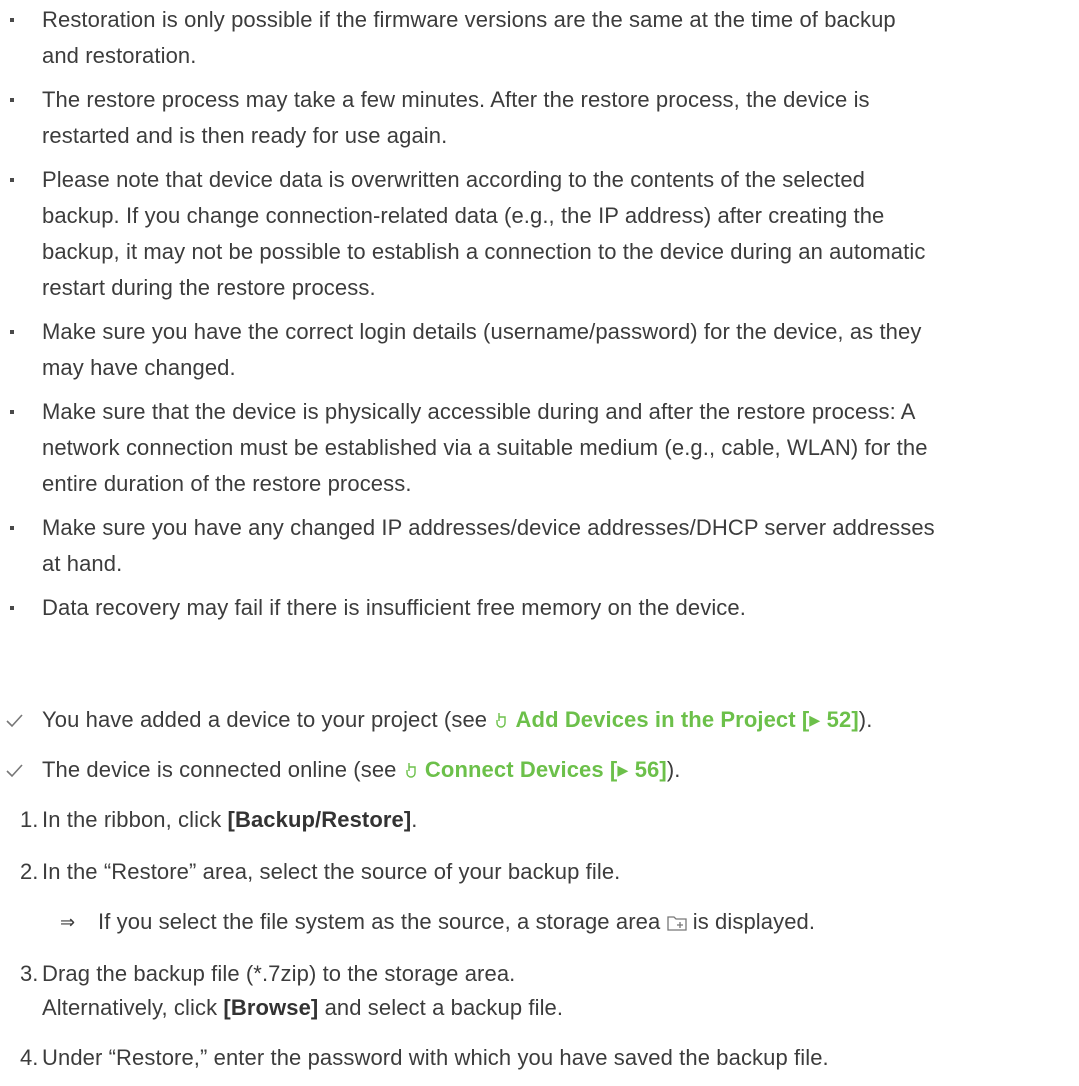  What do you see at coordinates (29, 1057) in the screenshot?
I see `step-number: 4.` at bounding box center [29, 1057].